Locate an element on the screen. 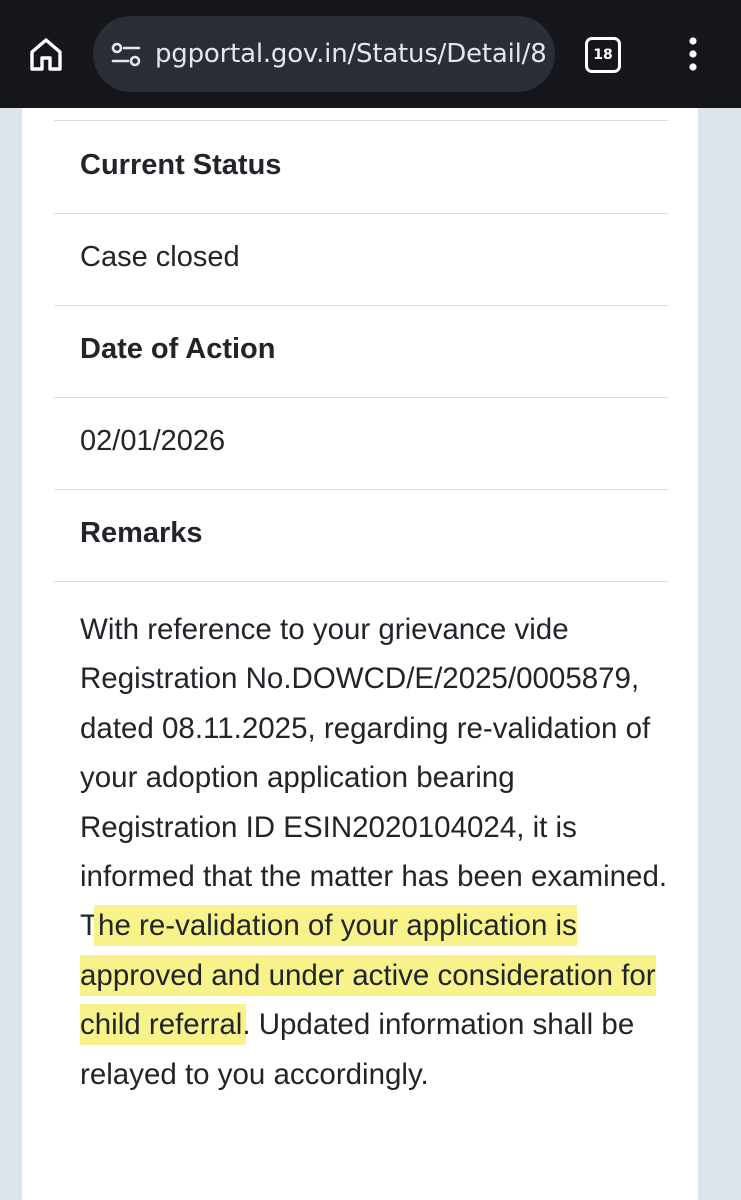  current-status-label-row: Current Status is located at coordinates (361, 168).